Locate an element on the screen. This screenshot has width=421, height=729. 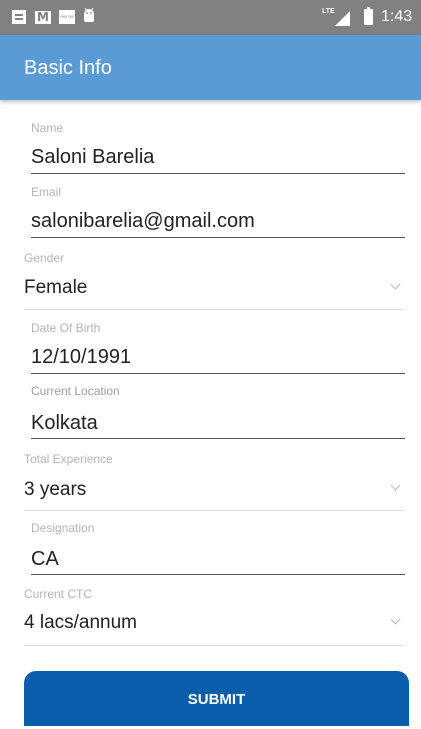
designation-input: CA is located at coordinates (45, 559).